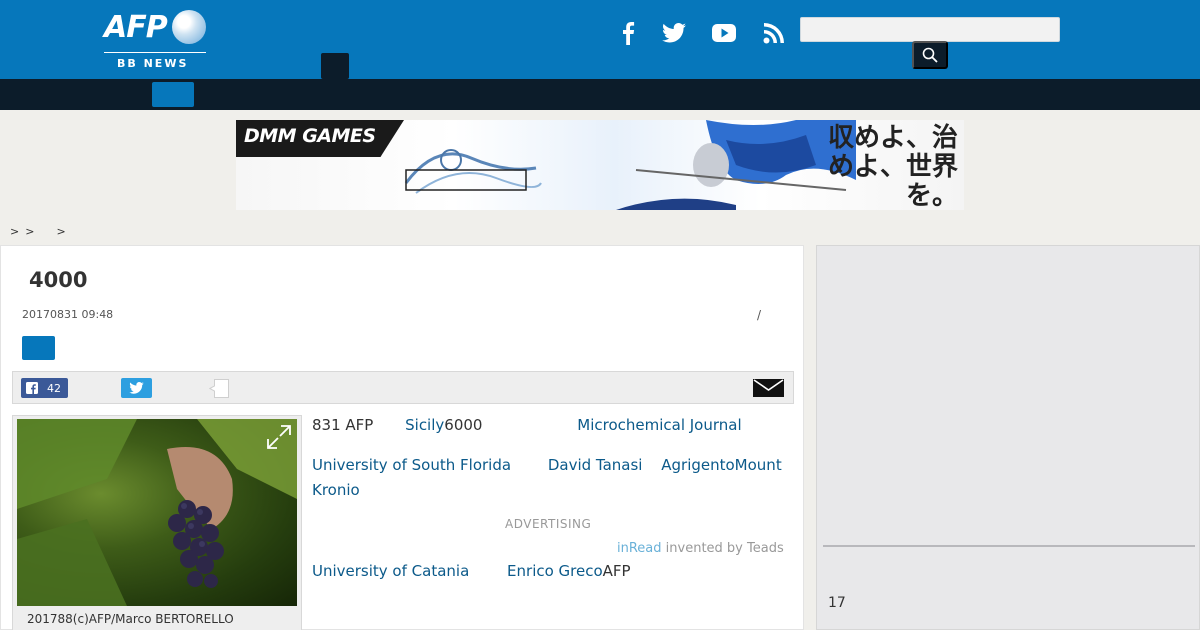 This screenshot has height=630, width=1200. What do you see at coordinates (659, 425) in the screenshot?
I see `link-microchemical-journal: Microchemical Journal` at bounding box center [659, 425].